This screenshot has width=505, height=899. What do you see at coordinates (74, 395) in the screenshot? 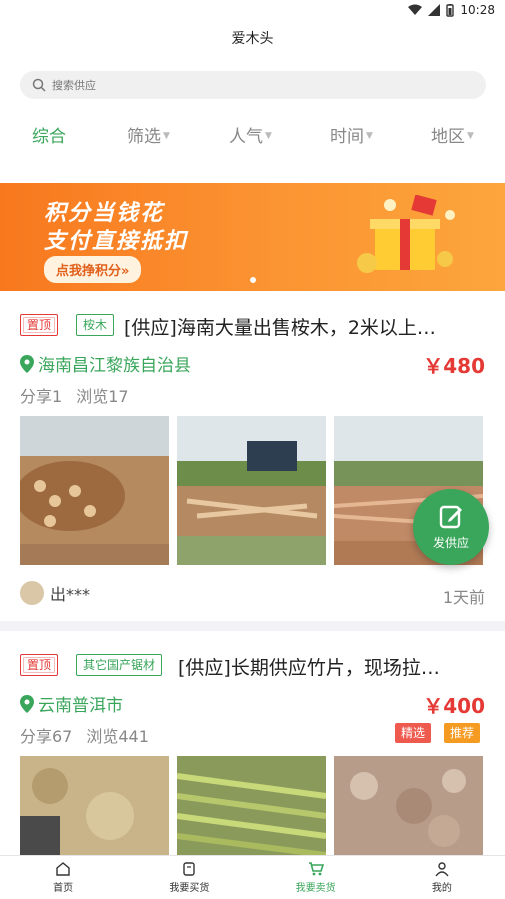
I see `listing-stats: 分享1 浏览17` at bounding box center [74, 395].